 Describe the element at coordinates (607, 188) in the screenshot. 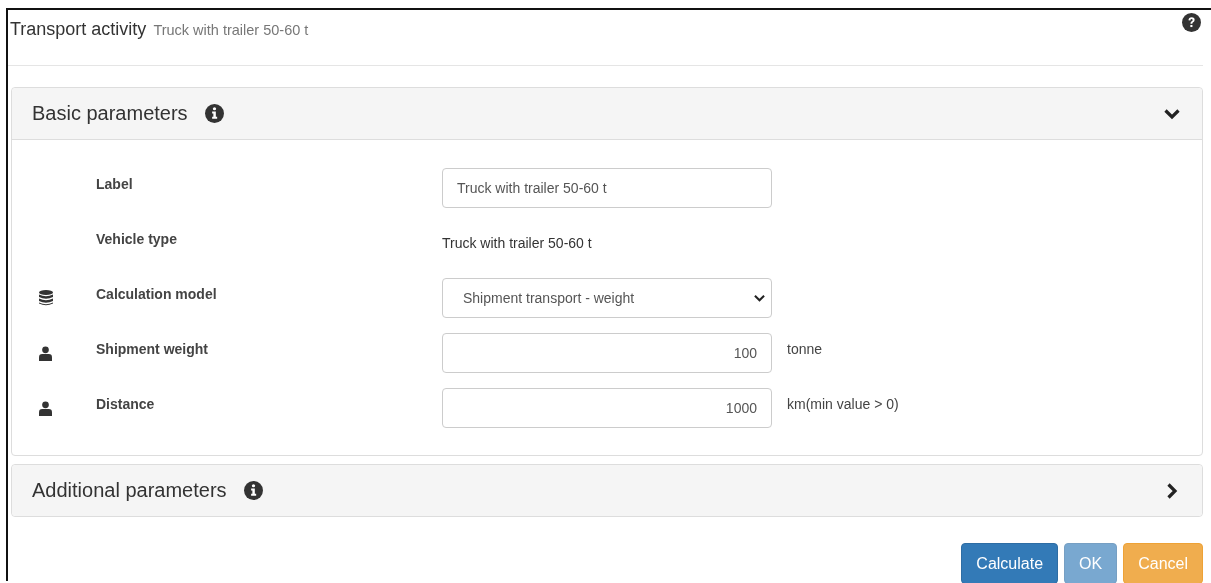

I see `input-field: Truck with trailer 50-60 t` at that location.